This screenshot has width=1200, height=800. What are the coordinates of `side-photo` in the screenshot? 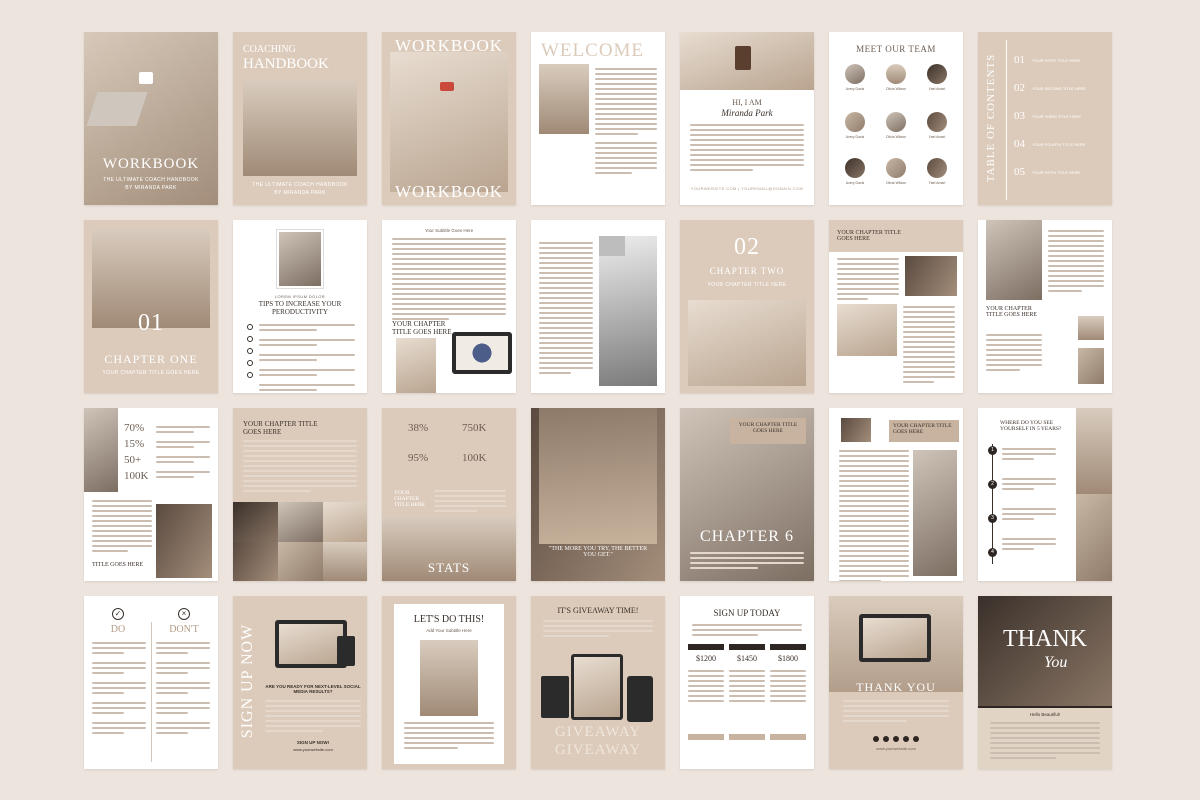 It's located at (1094, 451).